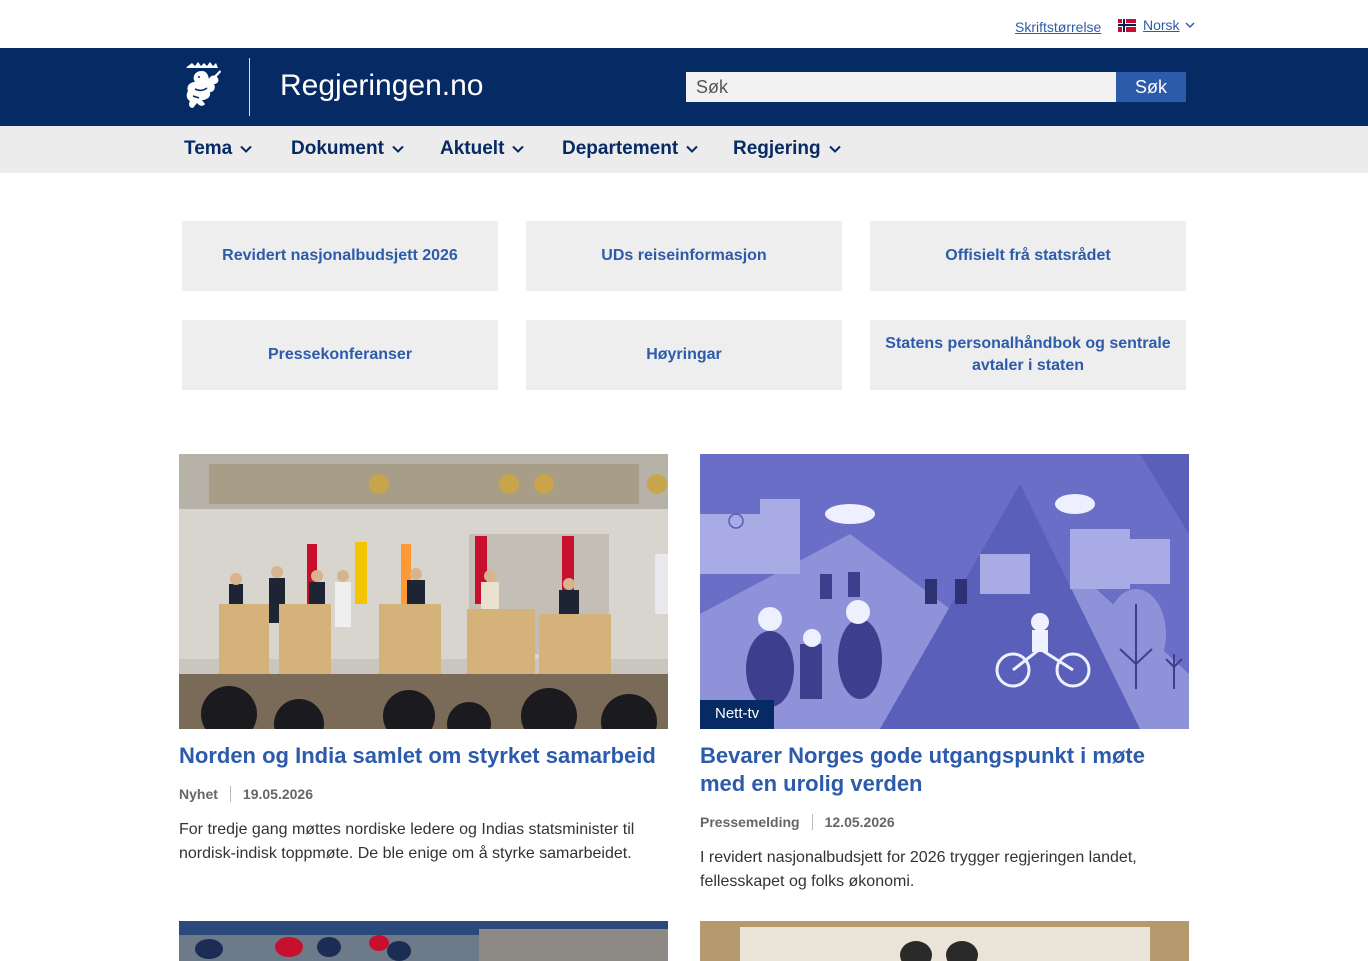 The width and height of the screenshot is (1368, 961). What do you see at coordinates (381, 86) in the screenshot?
I see `site-title: Regjeringen.no` at bounding box center [381, 86].